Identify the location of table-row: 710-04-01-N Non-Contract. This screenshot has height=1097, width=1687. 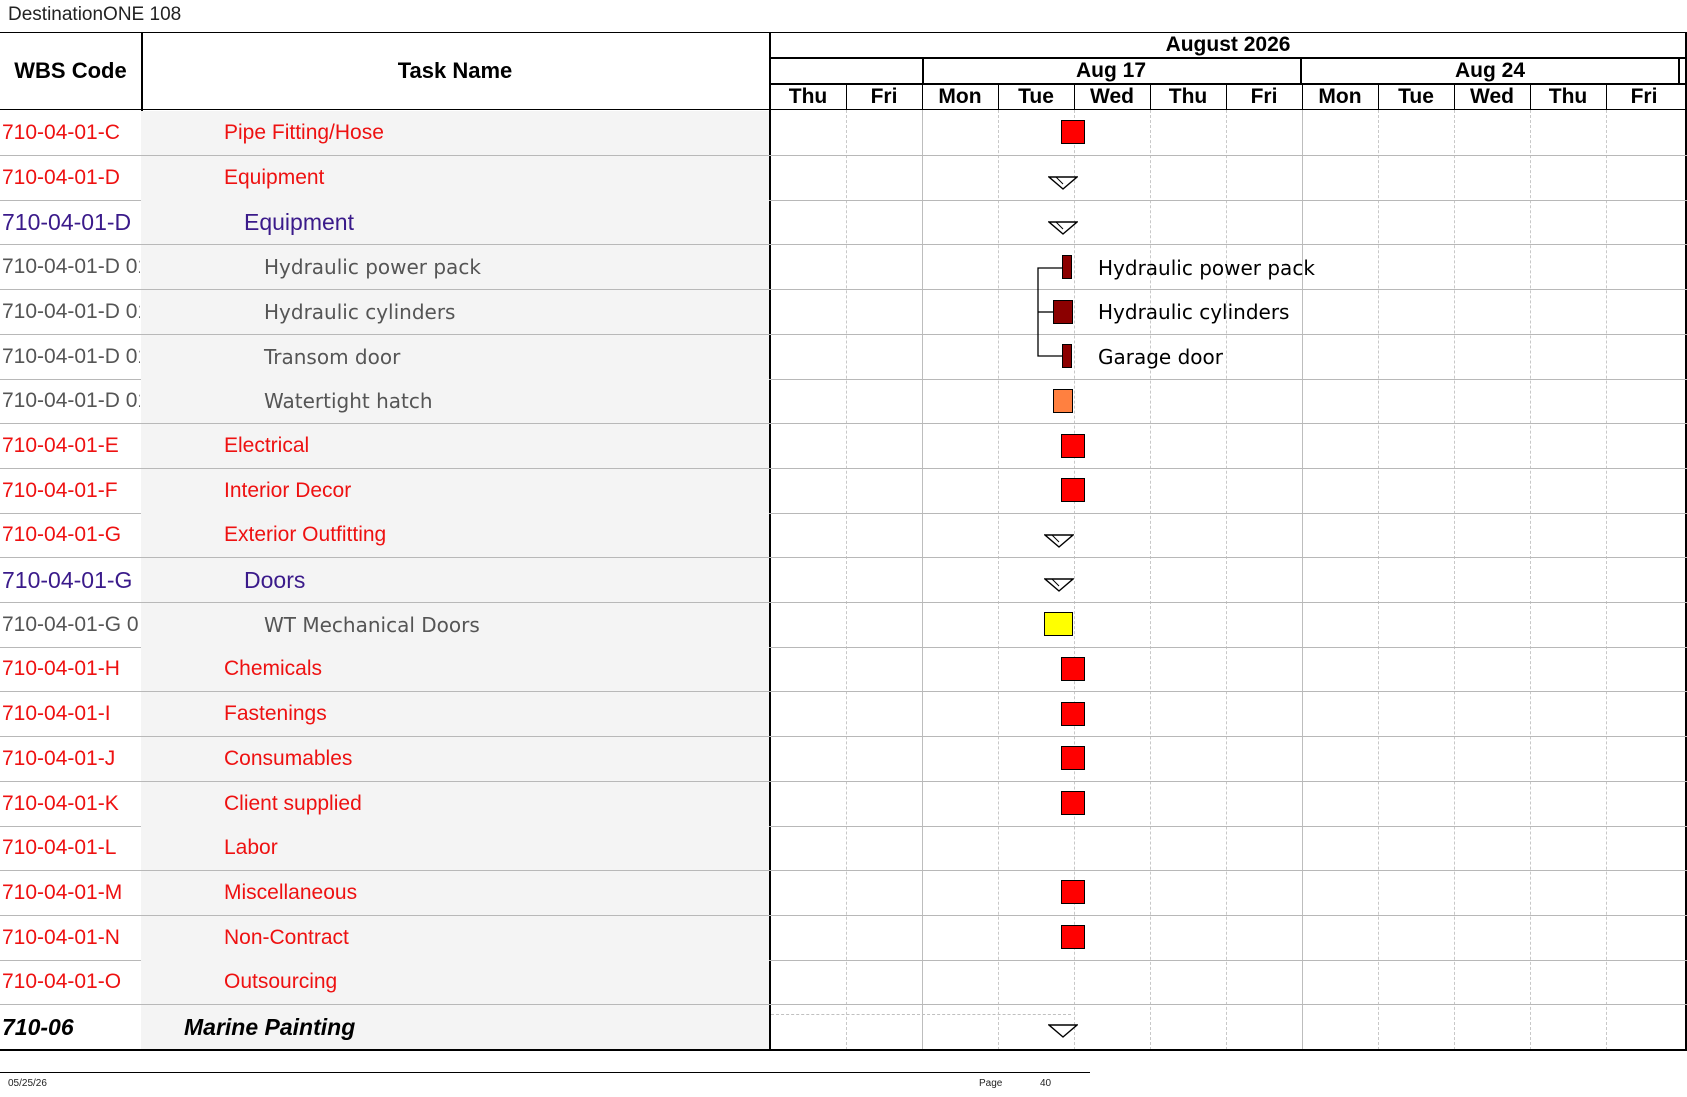
(843, 938).